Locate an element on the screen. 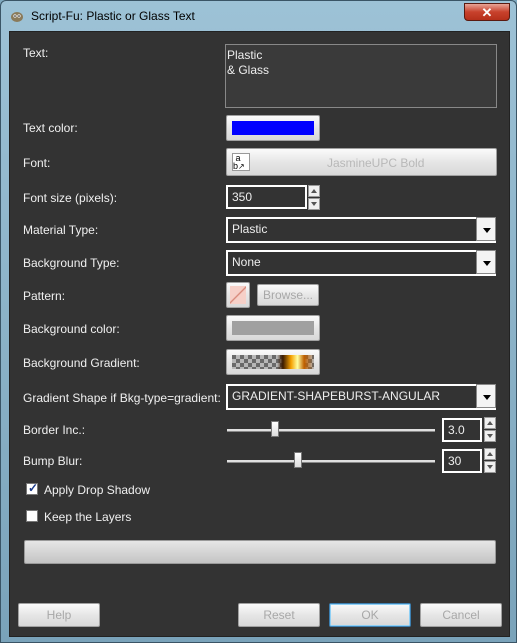  background-color-button is located at coordinates (273, 328).